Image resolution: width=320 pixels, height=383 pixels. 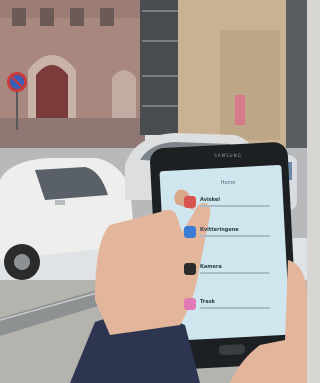 I want to click on screen-header: Home, so click(x=228, y=183).